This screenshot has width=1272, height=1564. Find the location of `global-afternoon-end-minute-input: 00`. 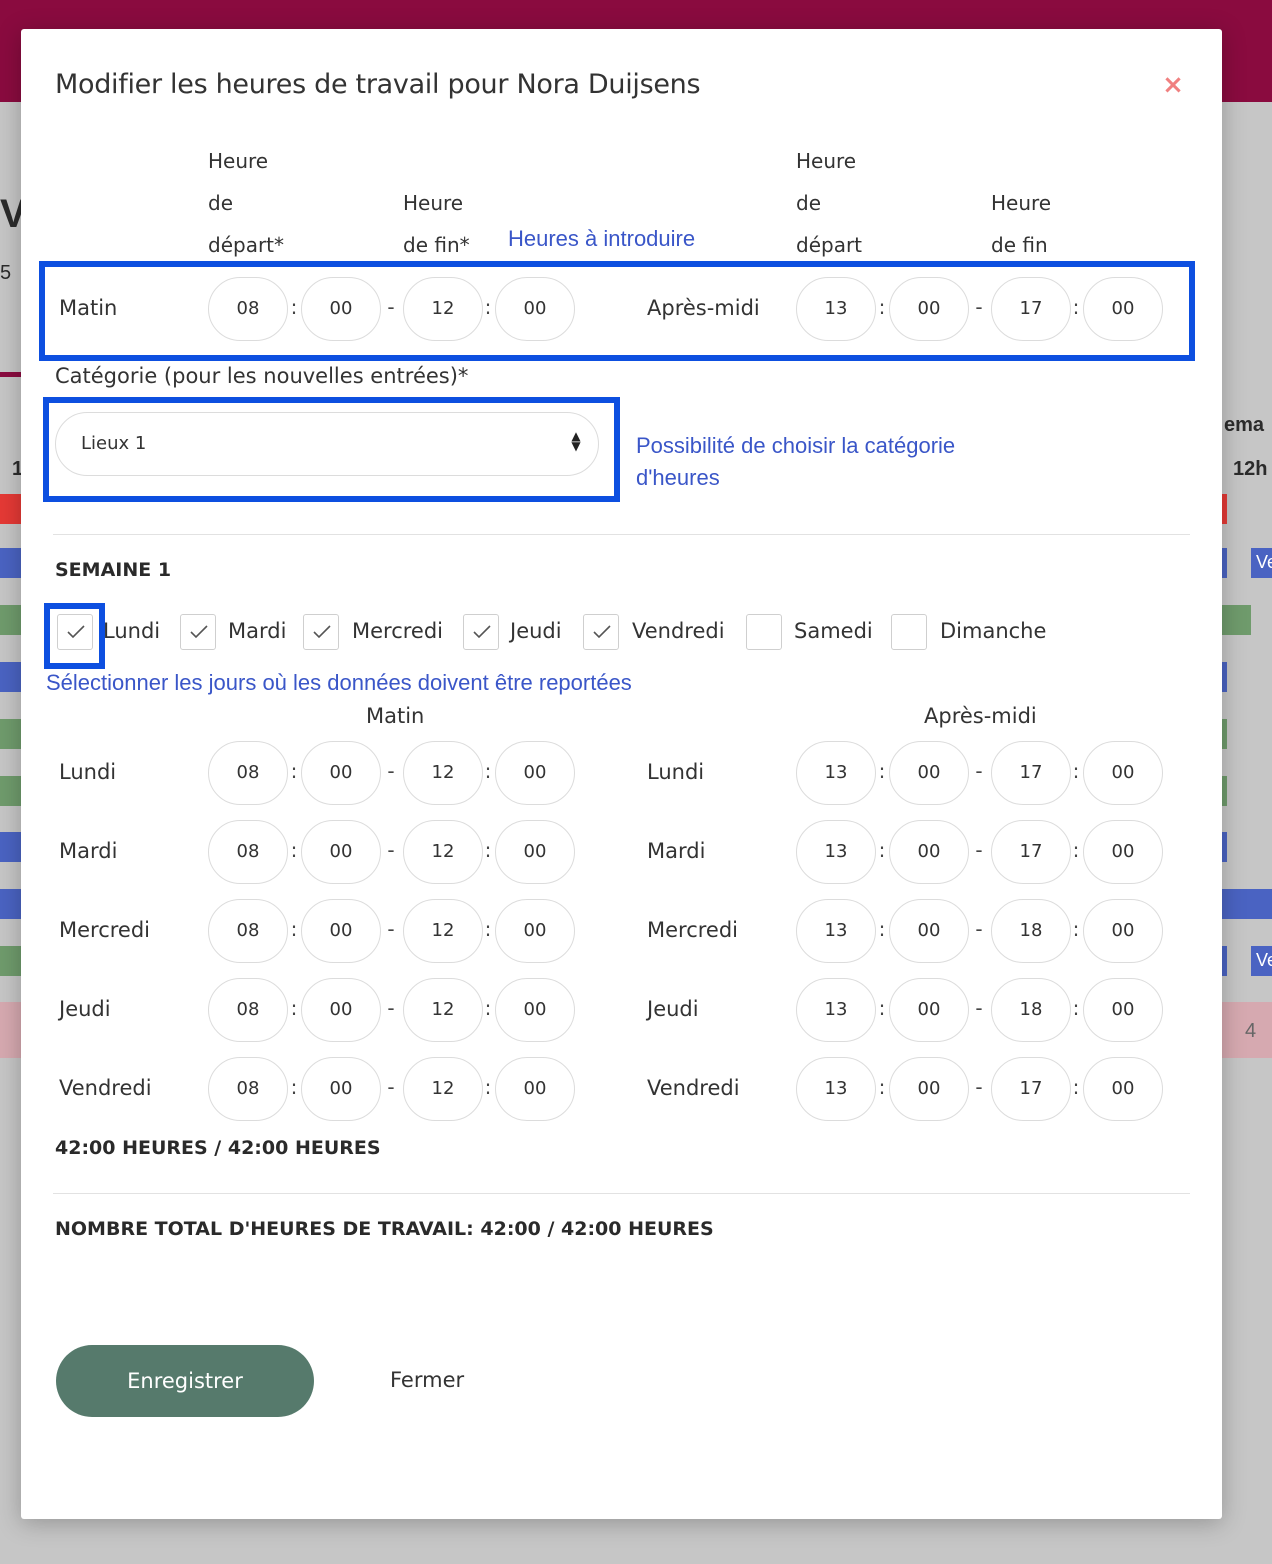

global-afternoon-end-minute-input: 00 is located at coordinates (1123, 309).